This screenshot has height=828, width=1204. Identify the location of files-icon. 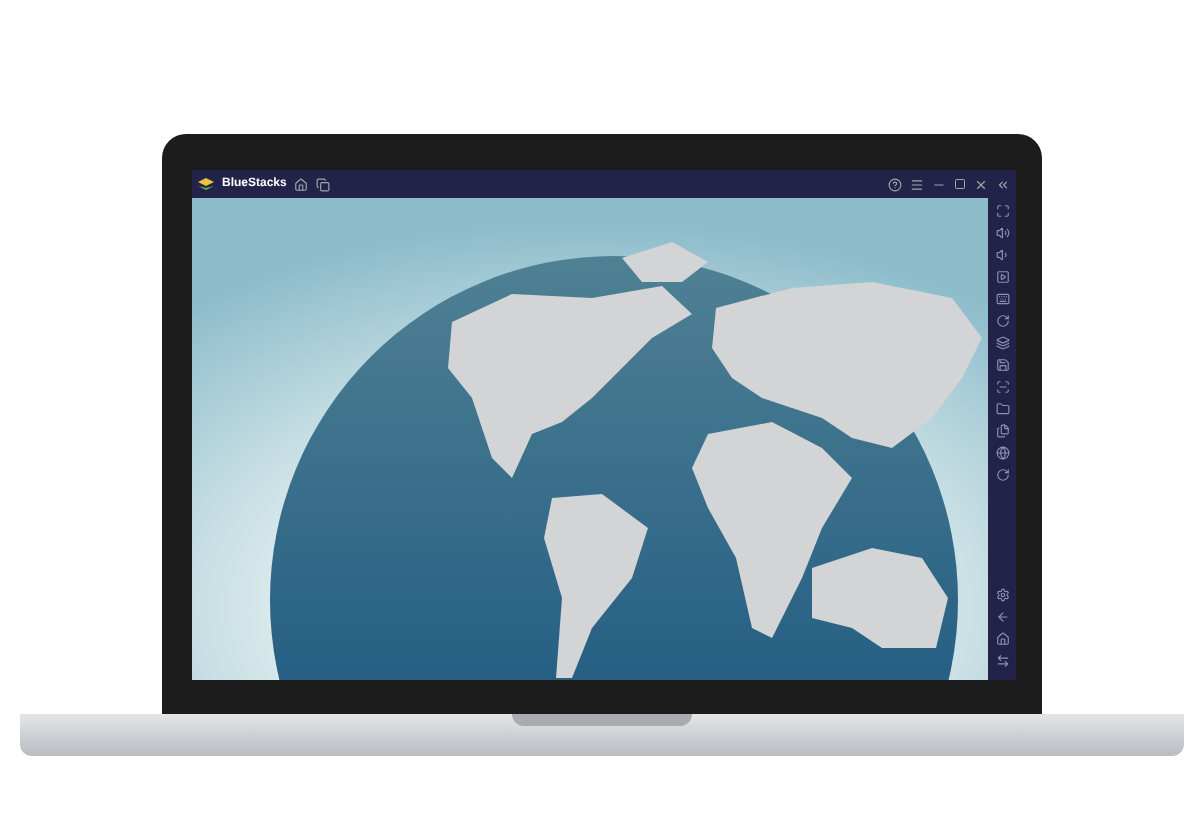
(1002, 431).